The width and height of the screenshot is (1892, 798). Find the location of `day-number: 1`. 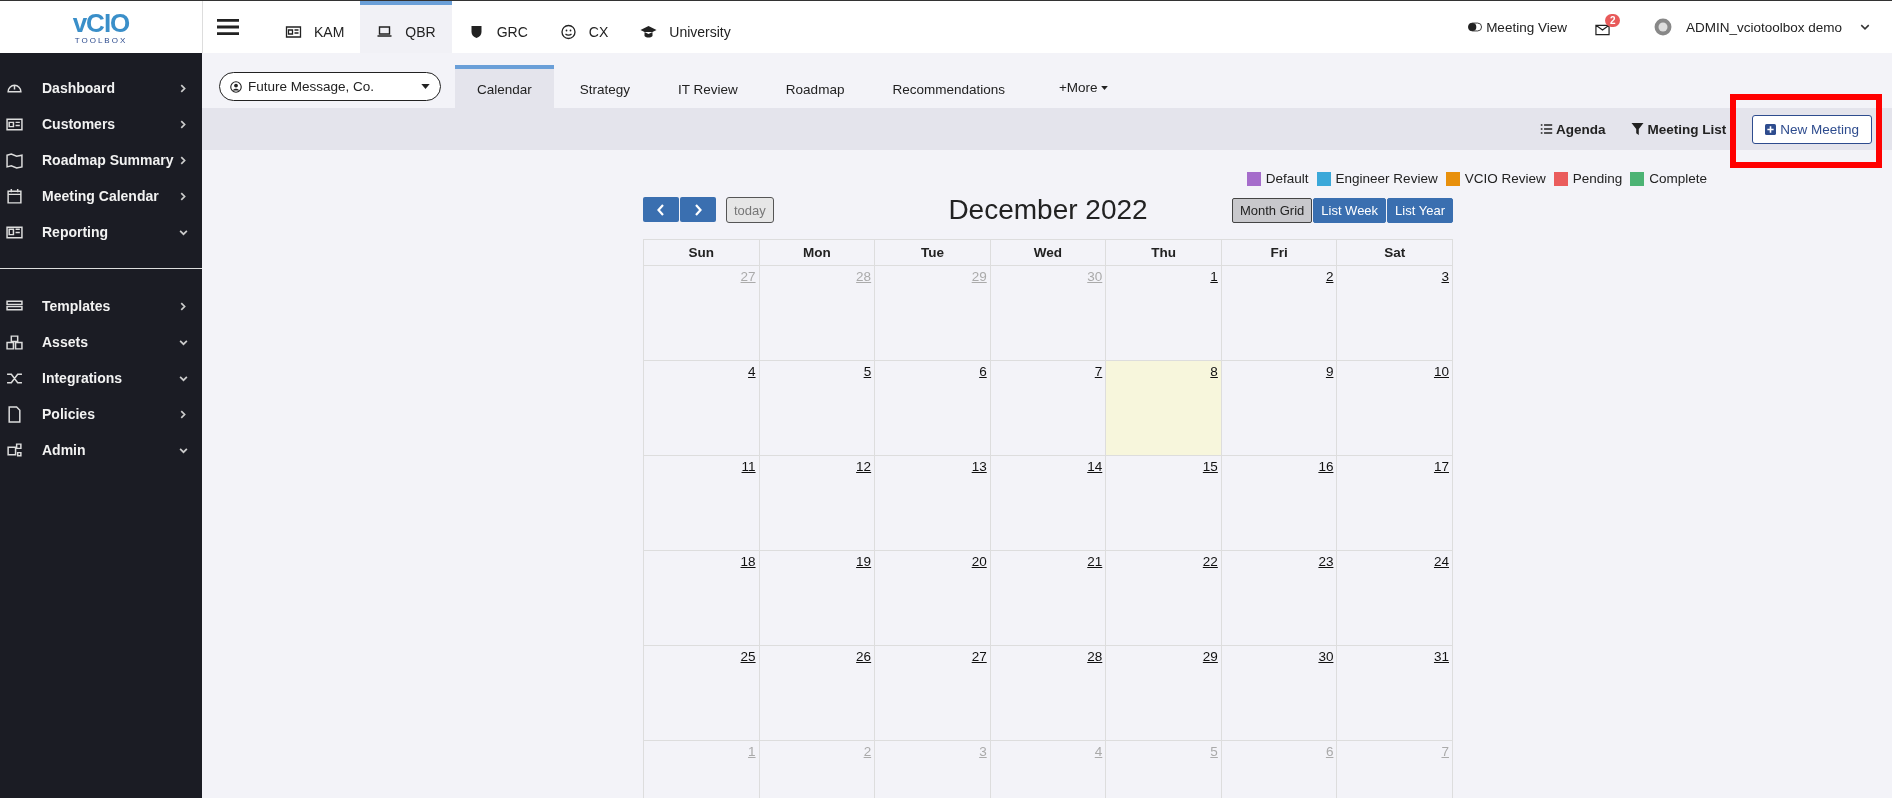

day-number: 1 is located at coordinates (1214, 276).